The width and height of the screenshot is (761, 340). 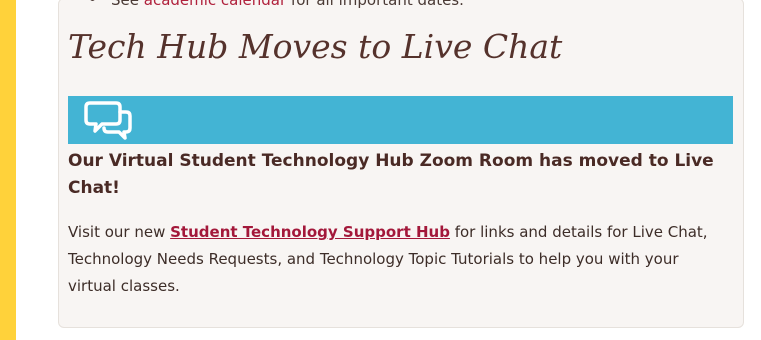 I want to click on bullet-icon, so click(x=92, y=0).